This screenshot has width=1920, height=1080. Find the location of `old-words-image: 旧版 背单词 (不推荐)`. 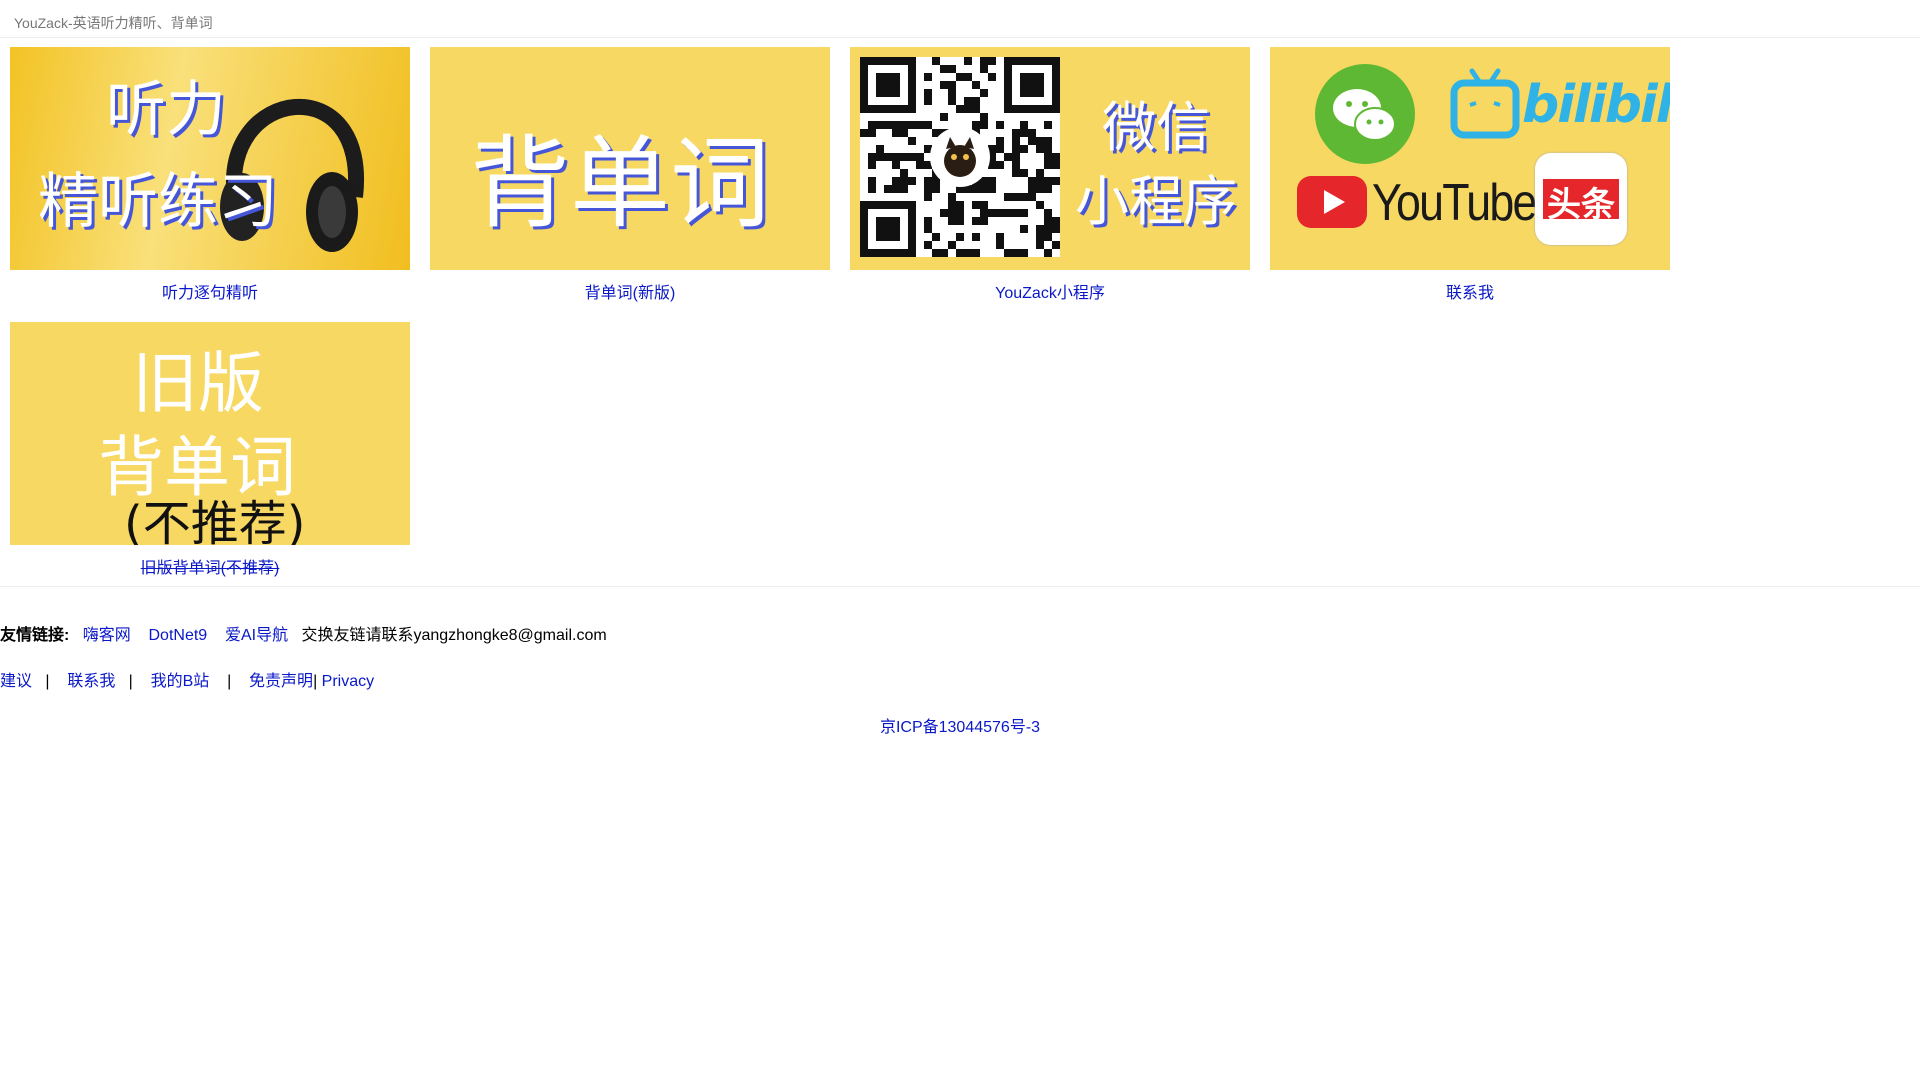

old-words-image: 旧版 背单词 (不推荐) is located at coordinates (210, 433).